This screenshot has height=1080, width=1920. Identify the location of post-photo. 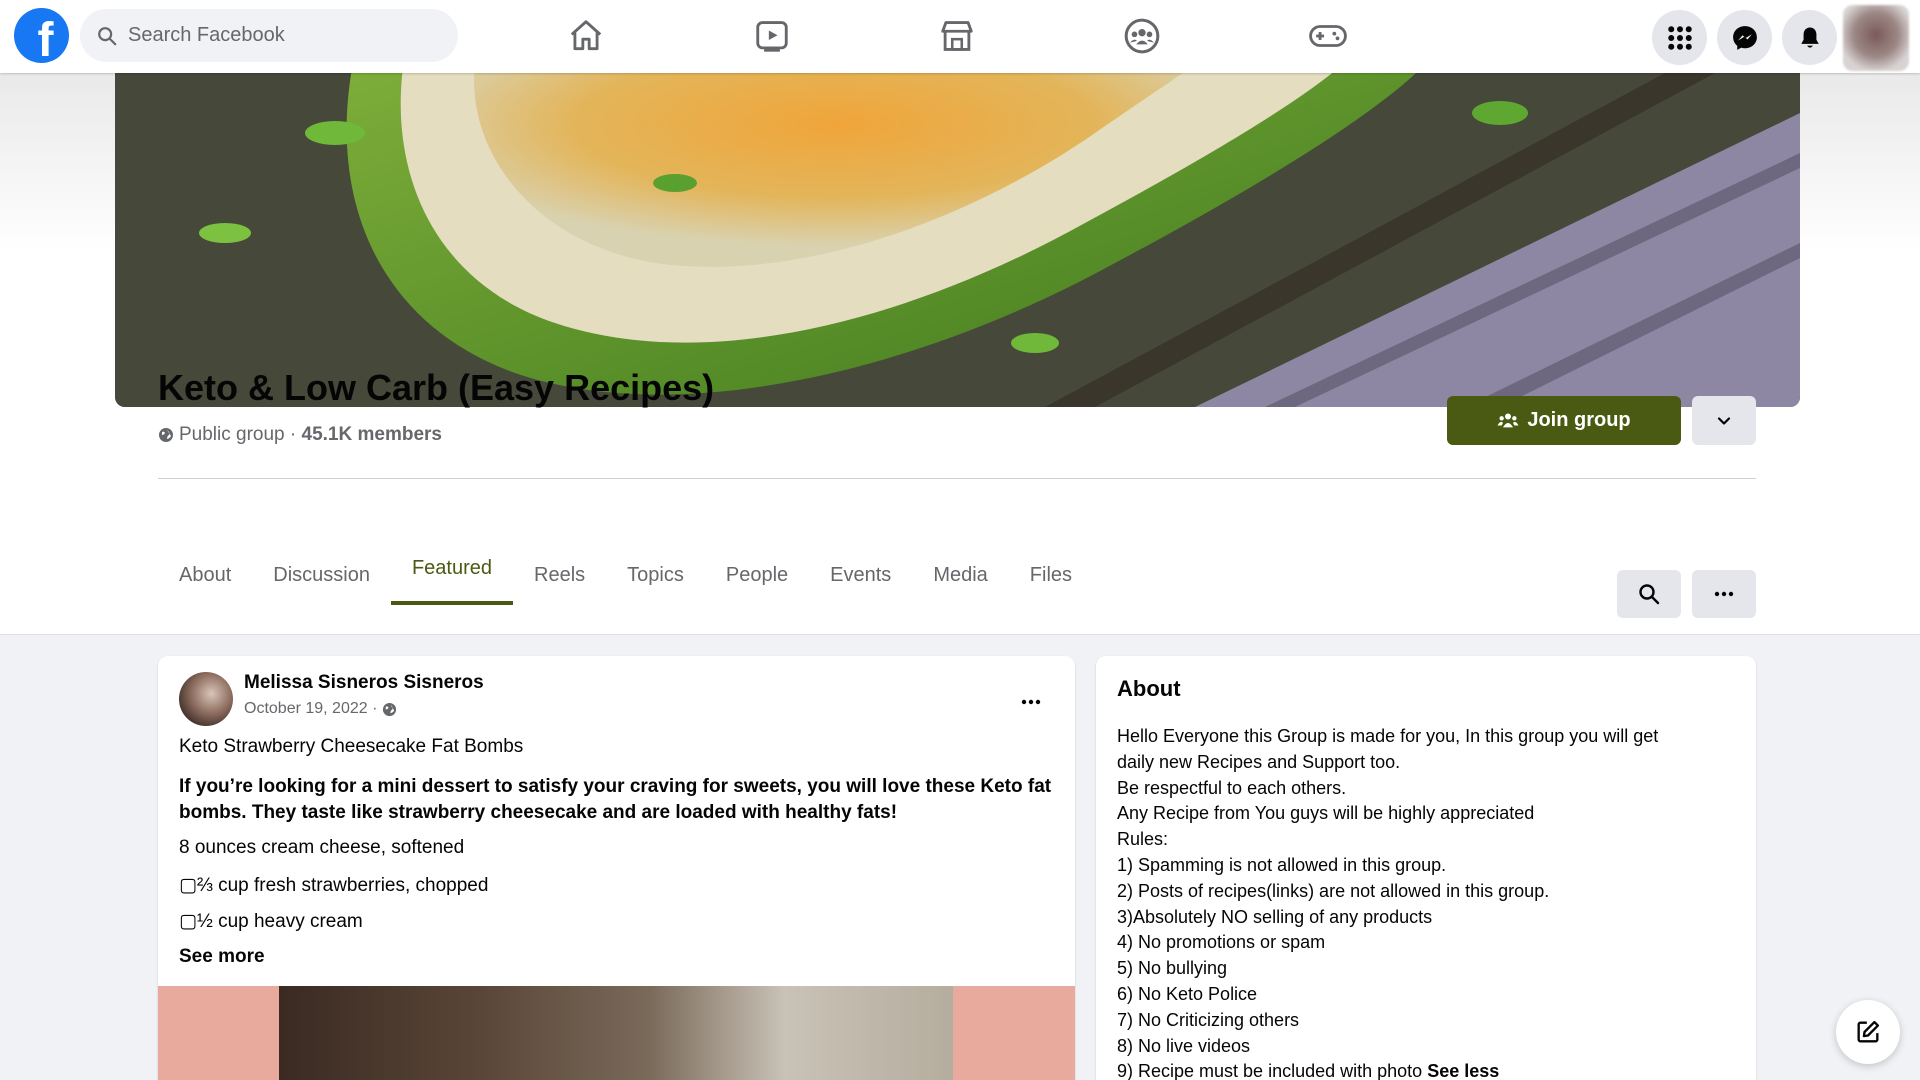
(616, 1033).